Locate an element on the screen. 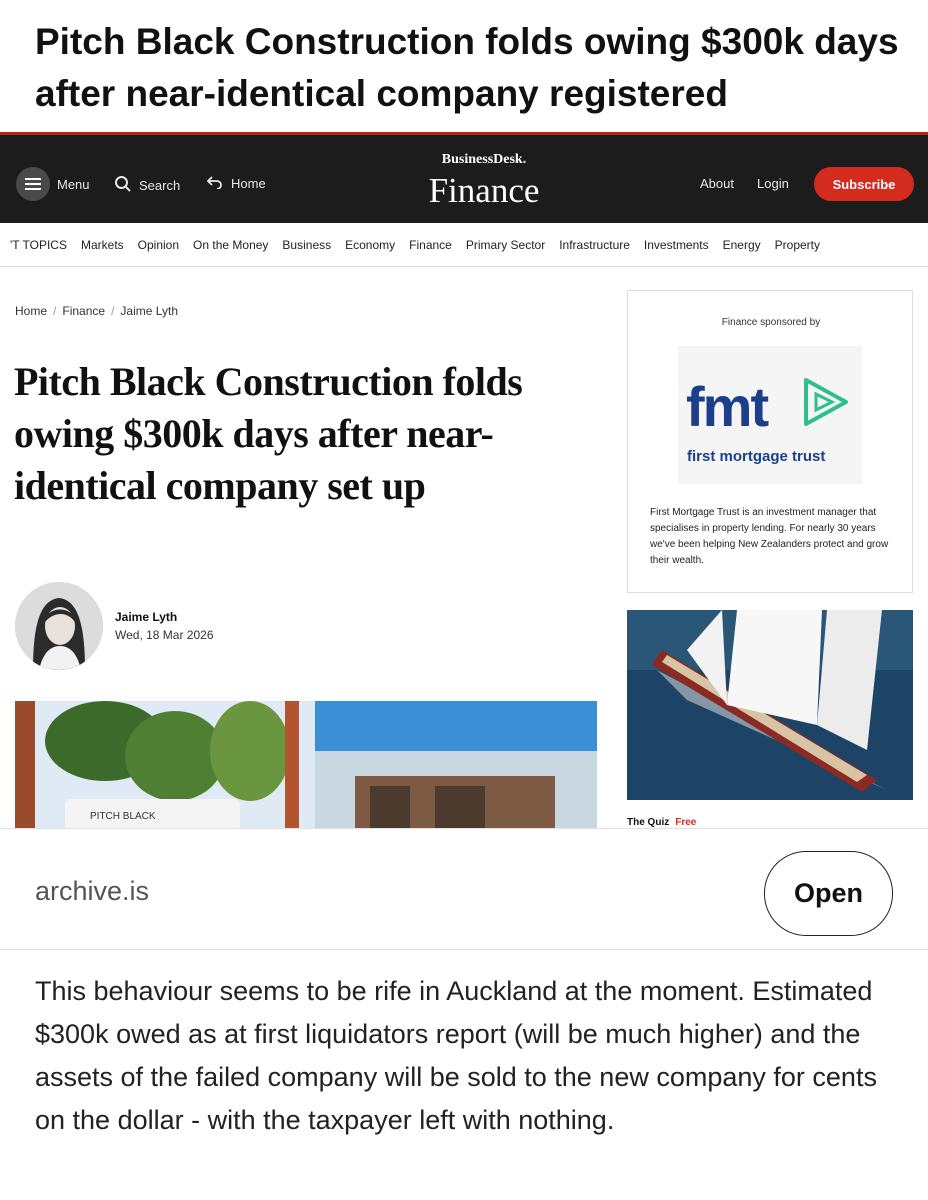 The height and width of the screenshot is (1200, 928). author-name: Jaime Lyth is located at coordinates (146, 617).